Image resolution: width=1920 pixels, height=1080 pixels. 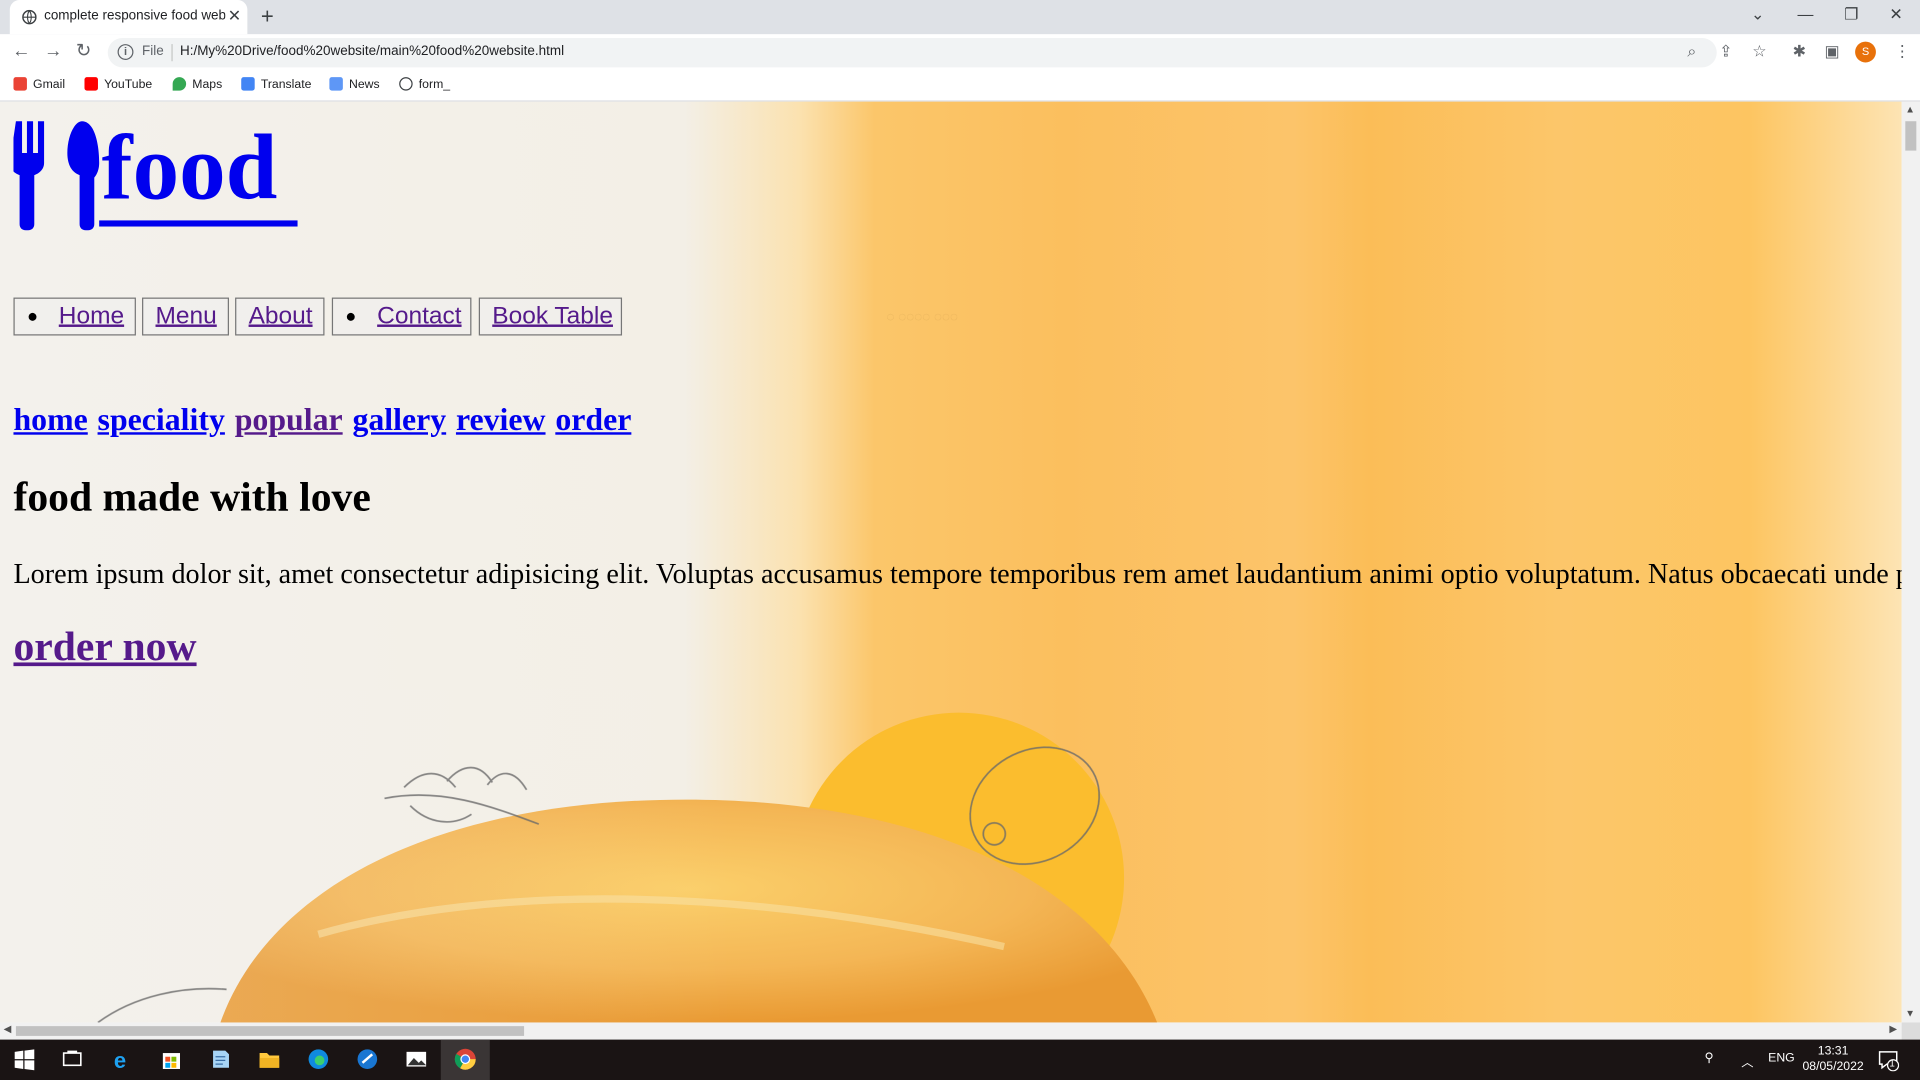 What do you see at coordinates (593, 420) in the screenshot?
I see `link-order: order` at bounding box center [593, 420].